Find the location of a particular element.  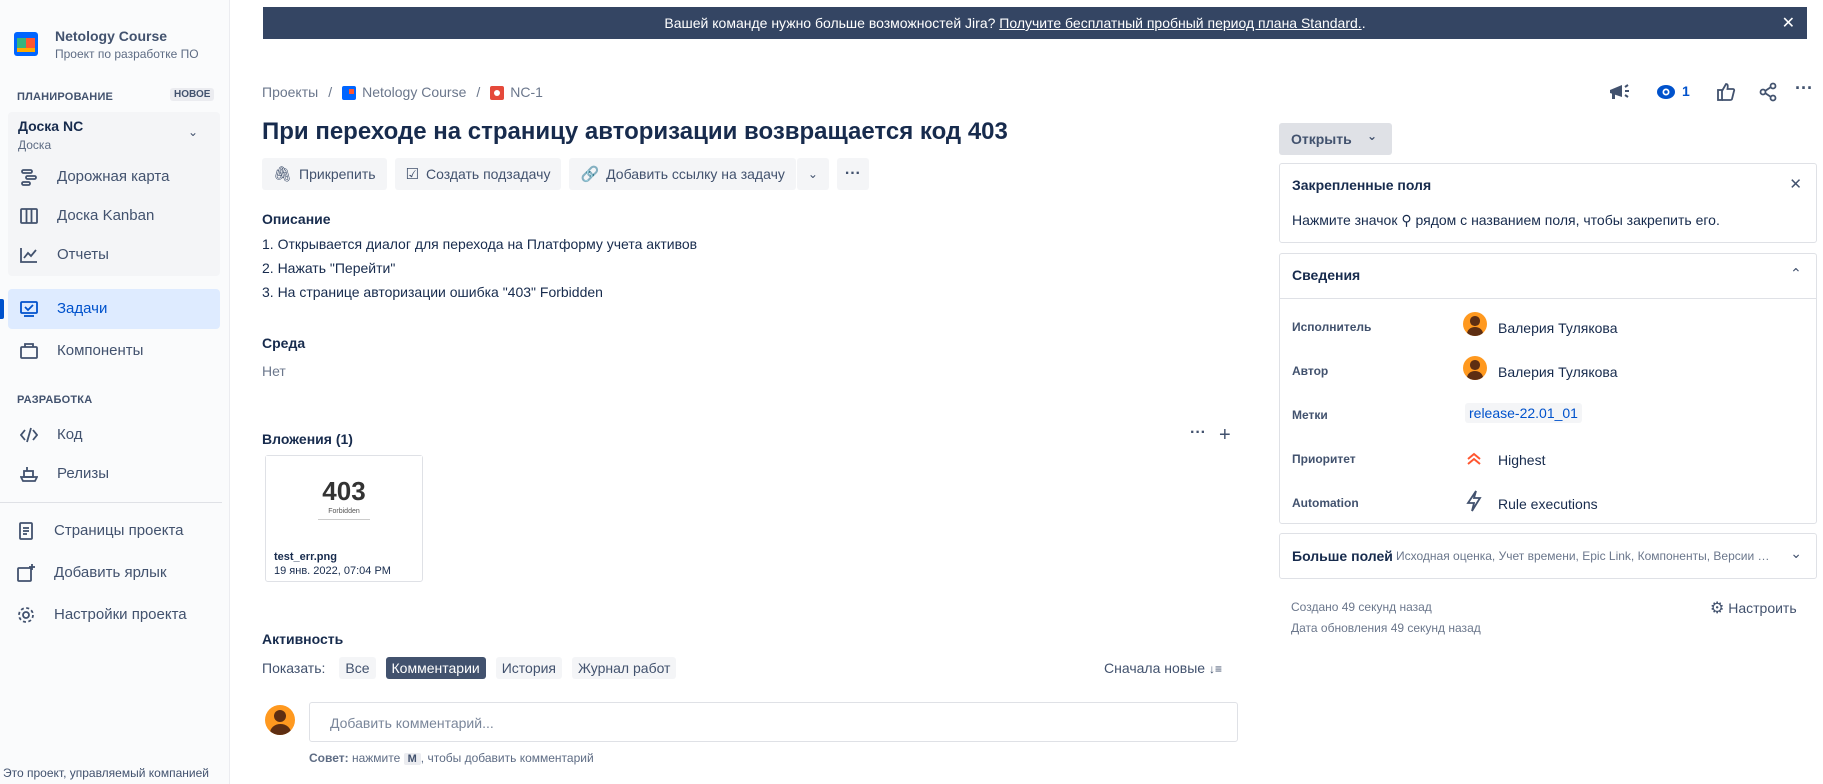

sidebar-item-roadmap: Дорожная карта is located at coordinates (114, 177).